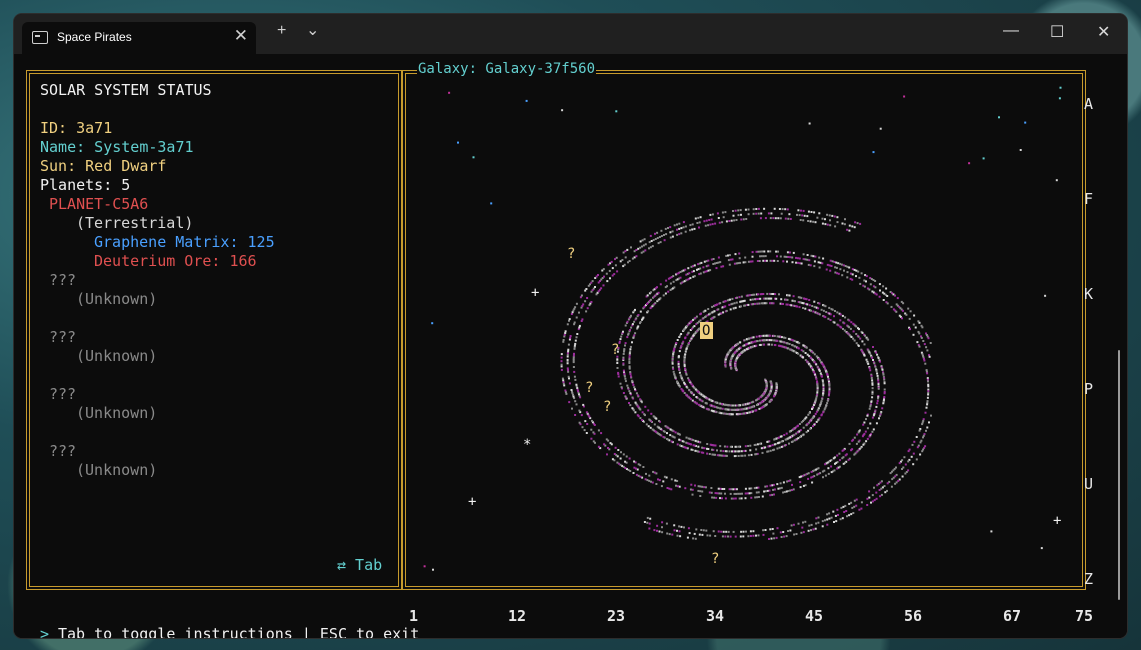 This screenshot has height=650, width=1141. I want to click on row-label: K, so click(1089, 294).